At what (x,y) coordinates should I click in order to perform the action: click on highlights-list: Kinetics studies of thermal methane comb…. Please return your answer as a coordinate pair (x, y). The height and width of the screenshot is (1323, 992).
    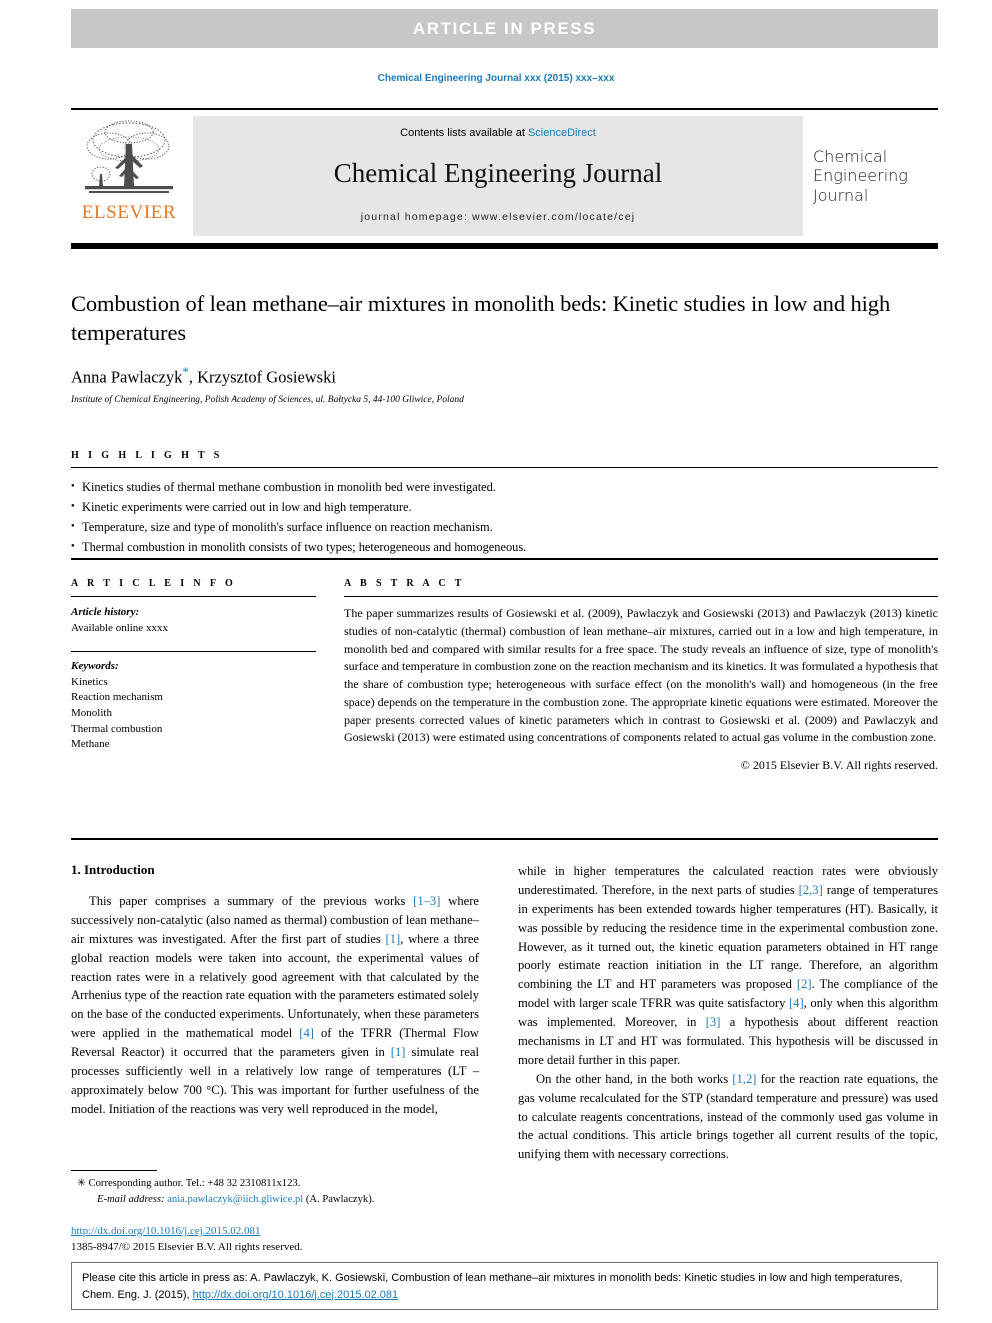
    Looking at the image, I should click on (504, 516).